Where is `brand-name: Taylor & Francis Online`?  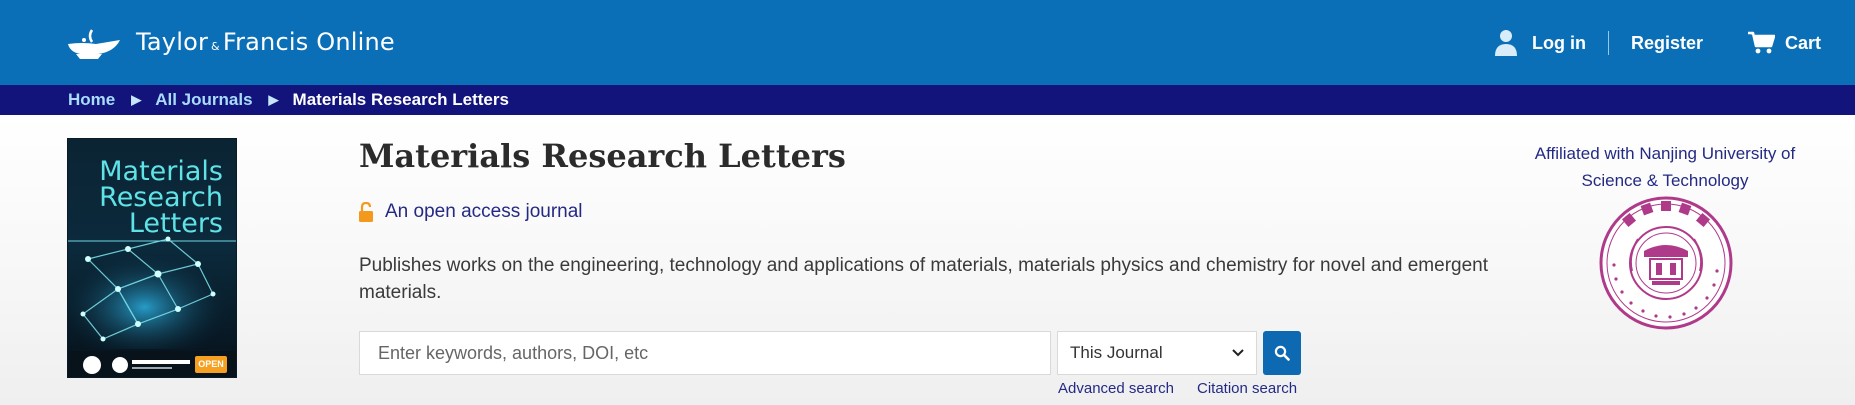
brand-name: Taylor & Francis Online is located at coordinates (265, 42).